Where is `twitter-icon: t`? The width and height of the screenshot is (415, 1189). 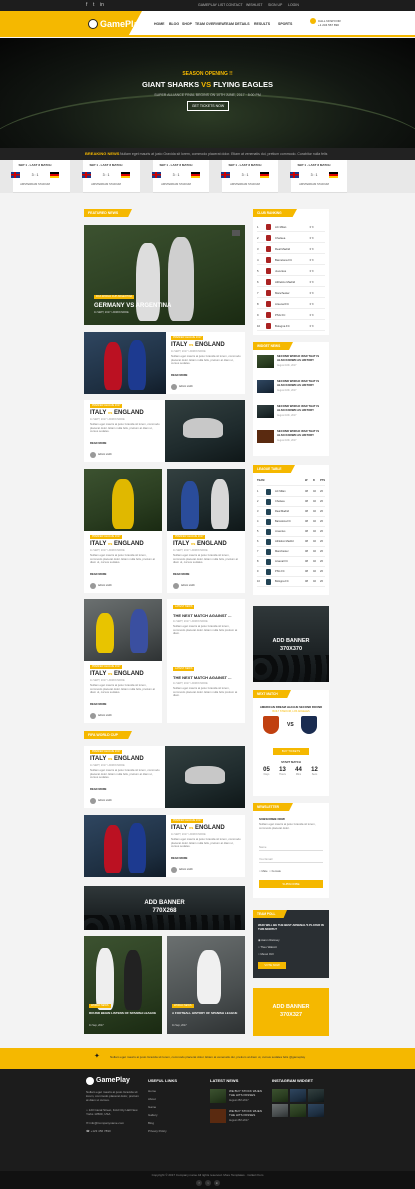
twitter-icon: t is located at coordinates (93, 5).